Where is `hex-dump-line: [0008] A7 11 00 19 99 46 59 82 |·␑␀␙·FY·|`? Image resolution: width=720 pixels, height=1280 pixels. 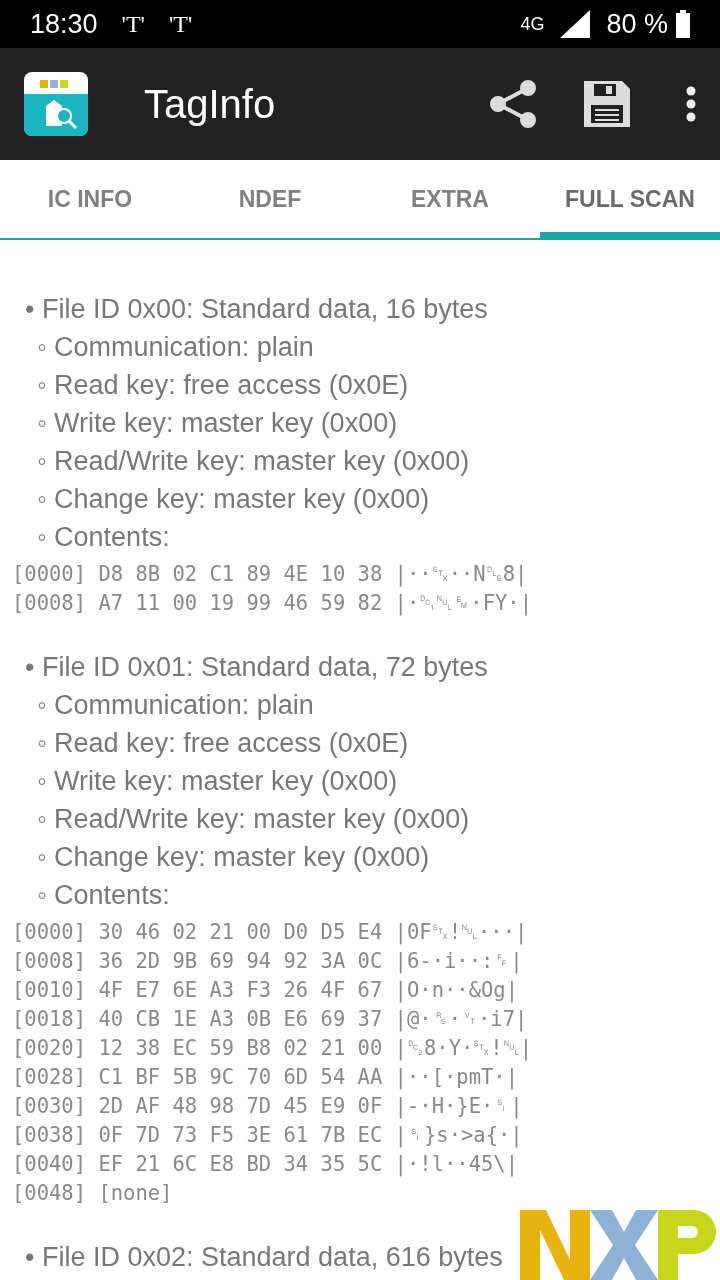
hex-dump-line: [0008] A7 11 00 19 99 46 59 82 |·␑␀␙·FY·| is located at coordinates (271, 604).